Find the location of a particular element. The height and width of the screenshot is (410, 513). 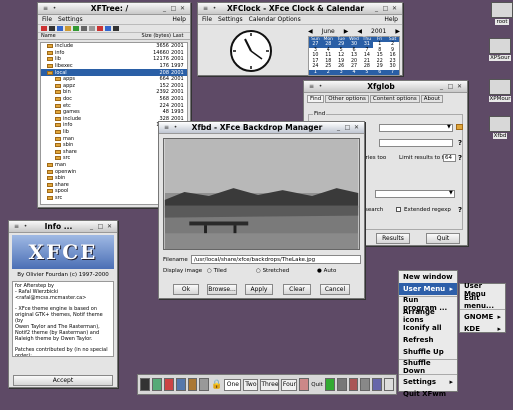

tab-other-options: Other options is located at coordinates (347, 99).